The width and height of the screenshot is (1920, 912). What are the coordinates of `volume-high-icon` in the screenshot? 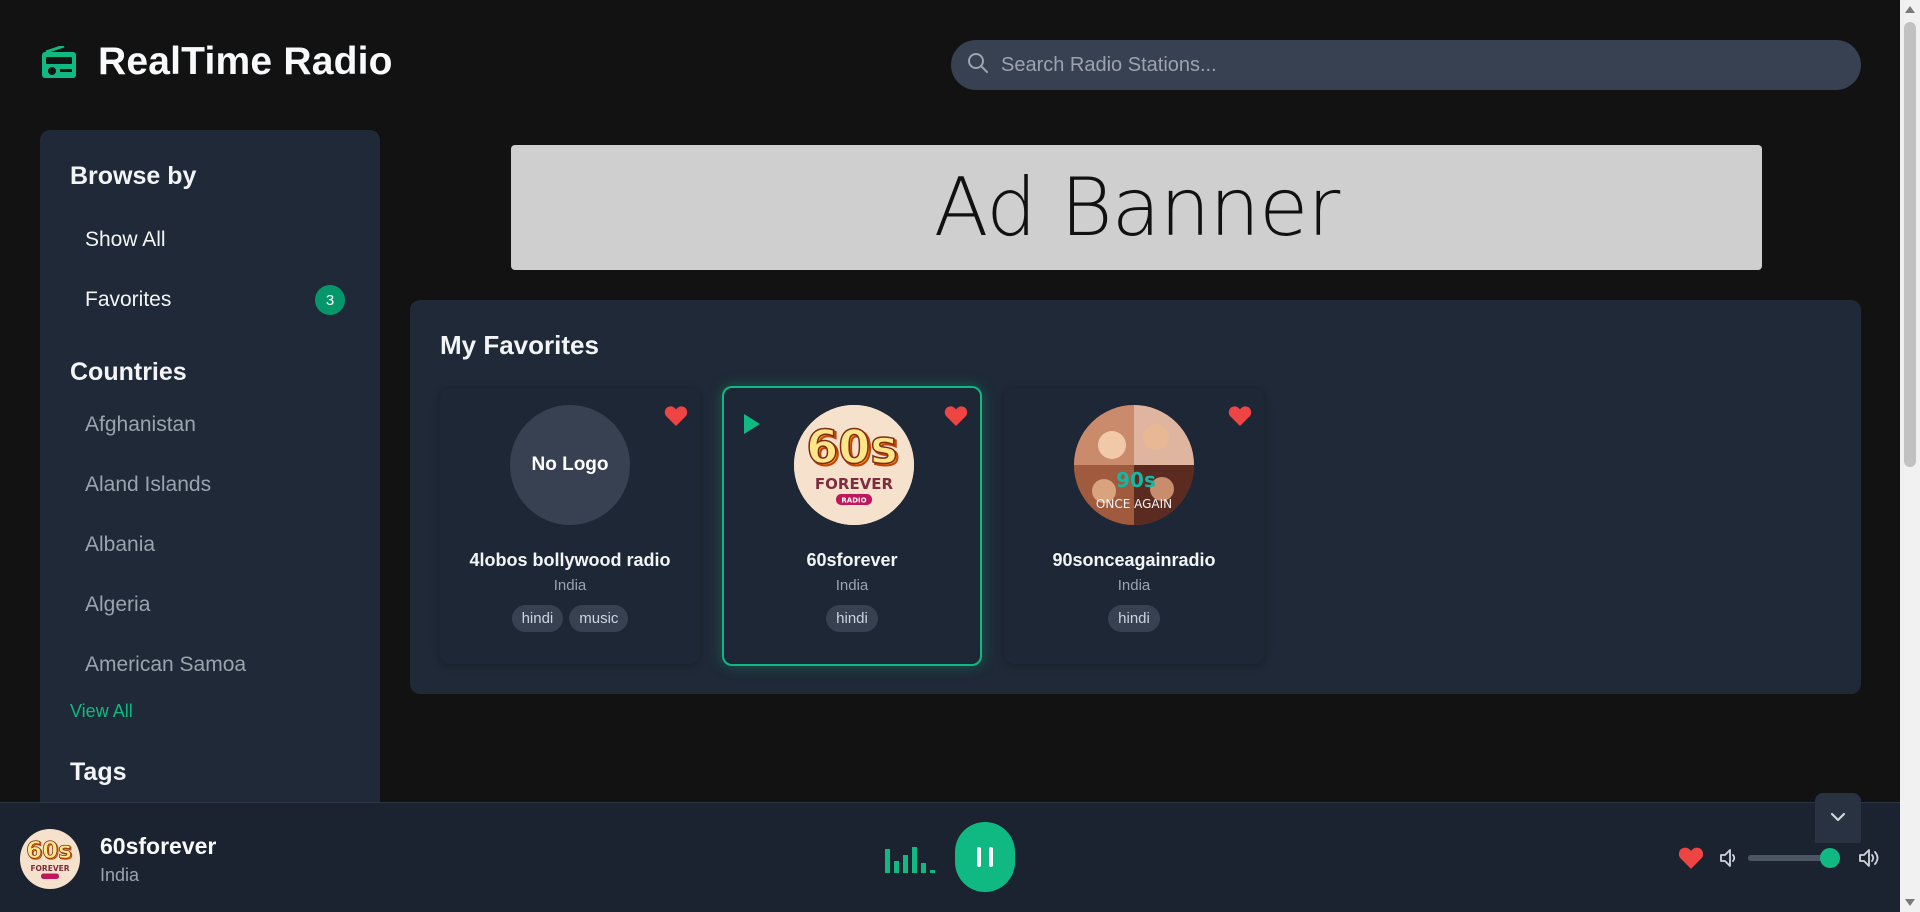 It's located at (1870, 858).